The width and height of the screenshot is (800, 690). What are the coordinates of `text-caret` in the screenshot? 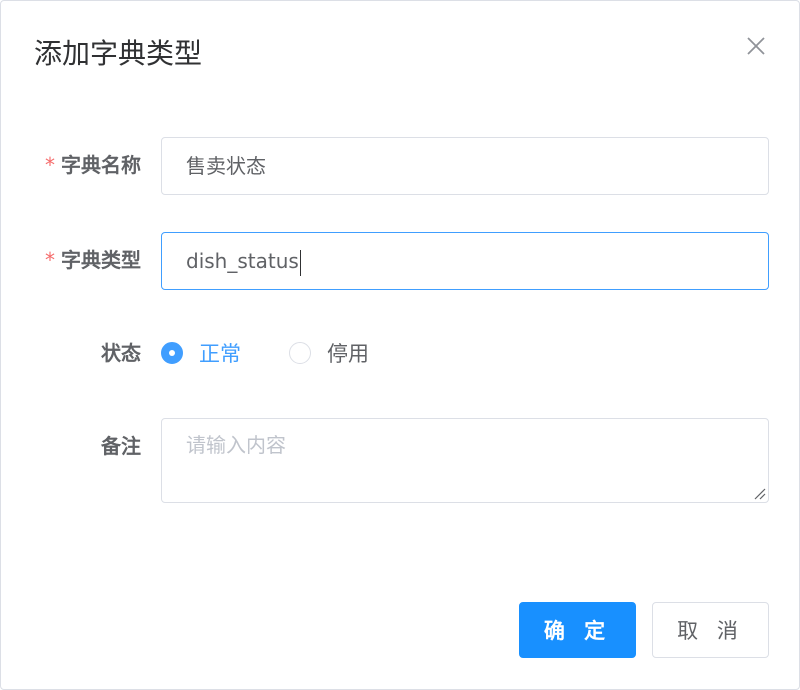 It's located at (300, 262).